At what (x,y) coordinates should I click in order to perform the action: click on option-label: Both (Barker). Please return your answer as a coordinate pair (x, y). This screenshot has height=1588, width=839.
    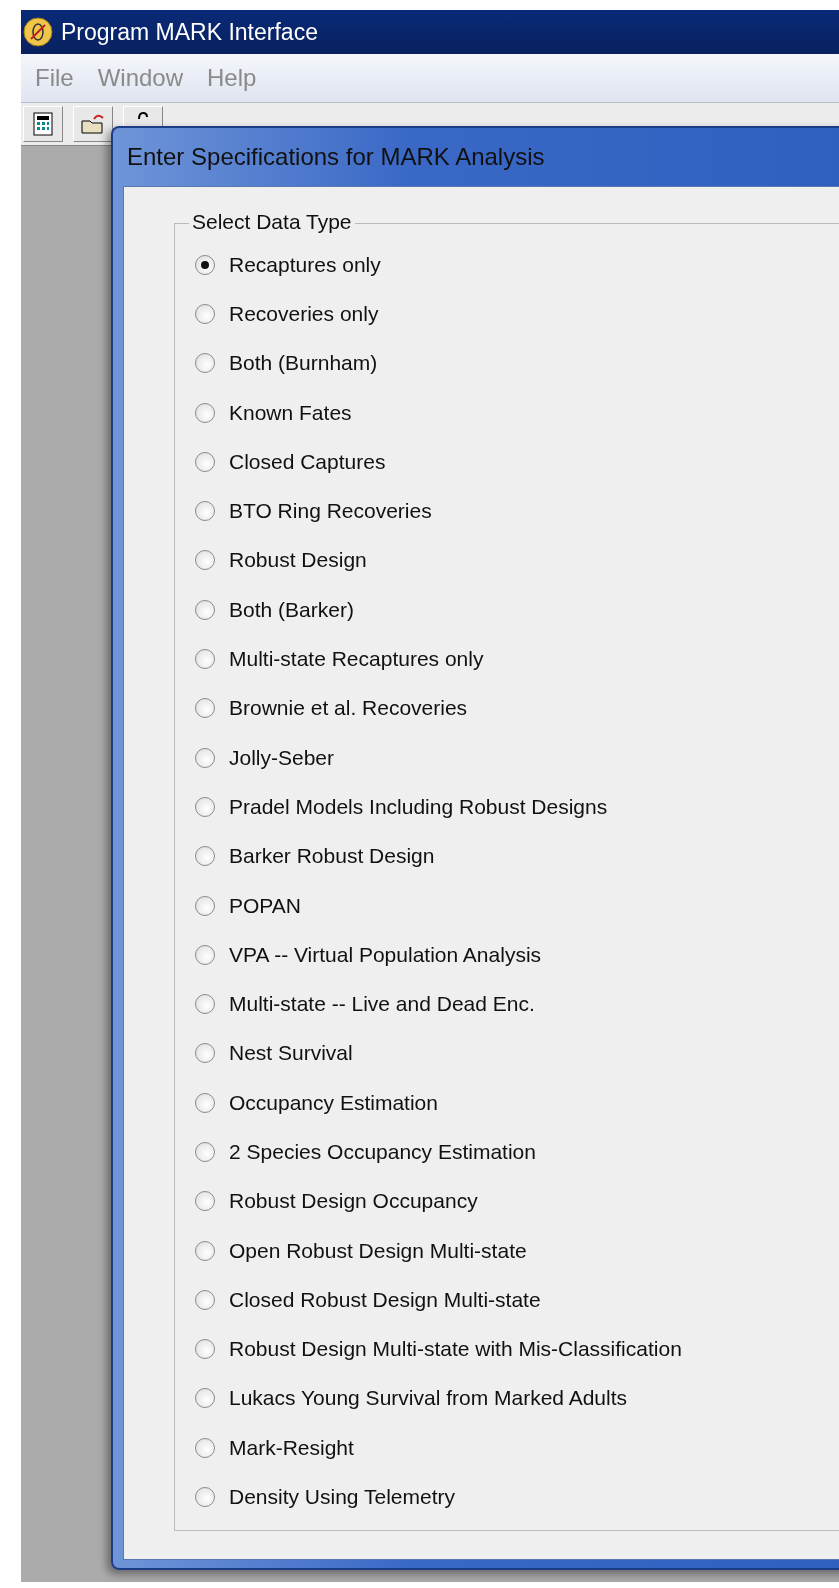
    Looking at the image, I should click on (291, 609).